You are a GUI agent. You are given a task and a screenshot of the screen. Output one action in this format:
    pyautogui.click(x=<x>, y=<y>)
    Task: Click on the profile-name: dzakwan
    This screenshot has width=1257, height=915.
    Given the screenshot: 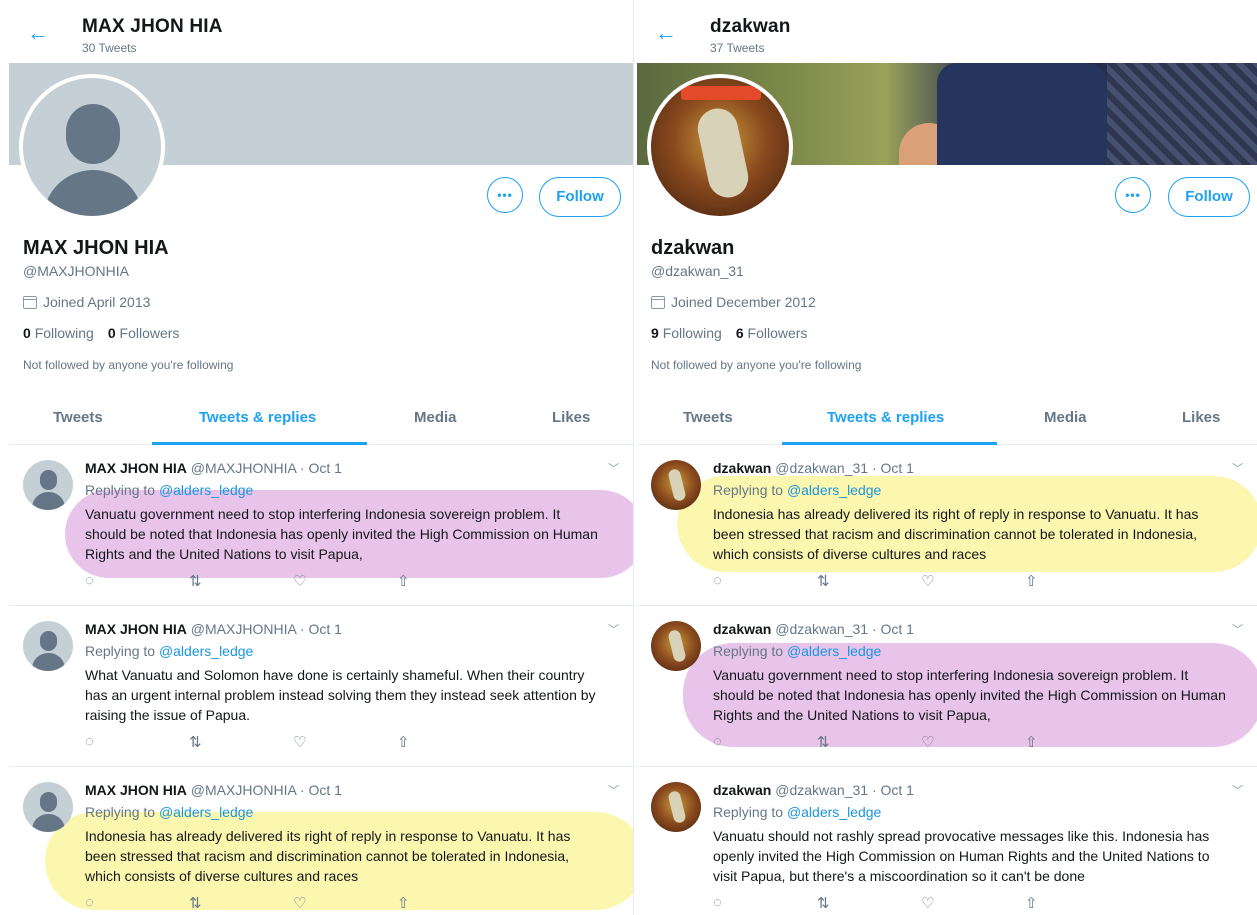 What is the action you would take?
    pyautogui.click(x=693, y=248)
    